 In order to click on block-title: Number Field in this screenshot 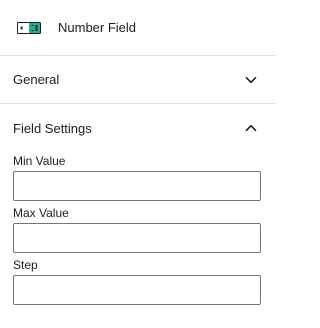, I will do `click(97, 27)`.